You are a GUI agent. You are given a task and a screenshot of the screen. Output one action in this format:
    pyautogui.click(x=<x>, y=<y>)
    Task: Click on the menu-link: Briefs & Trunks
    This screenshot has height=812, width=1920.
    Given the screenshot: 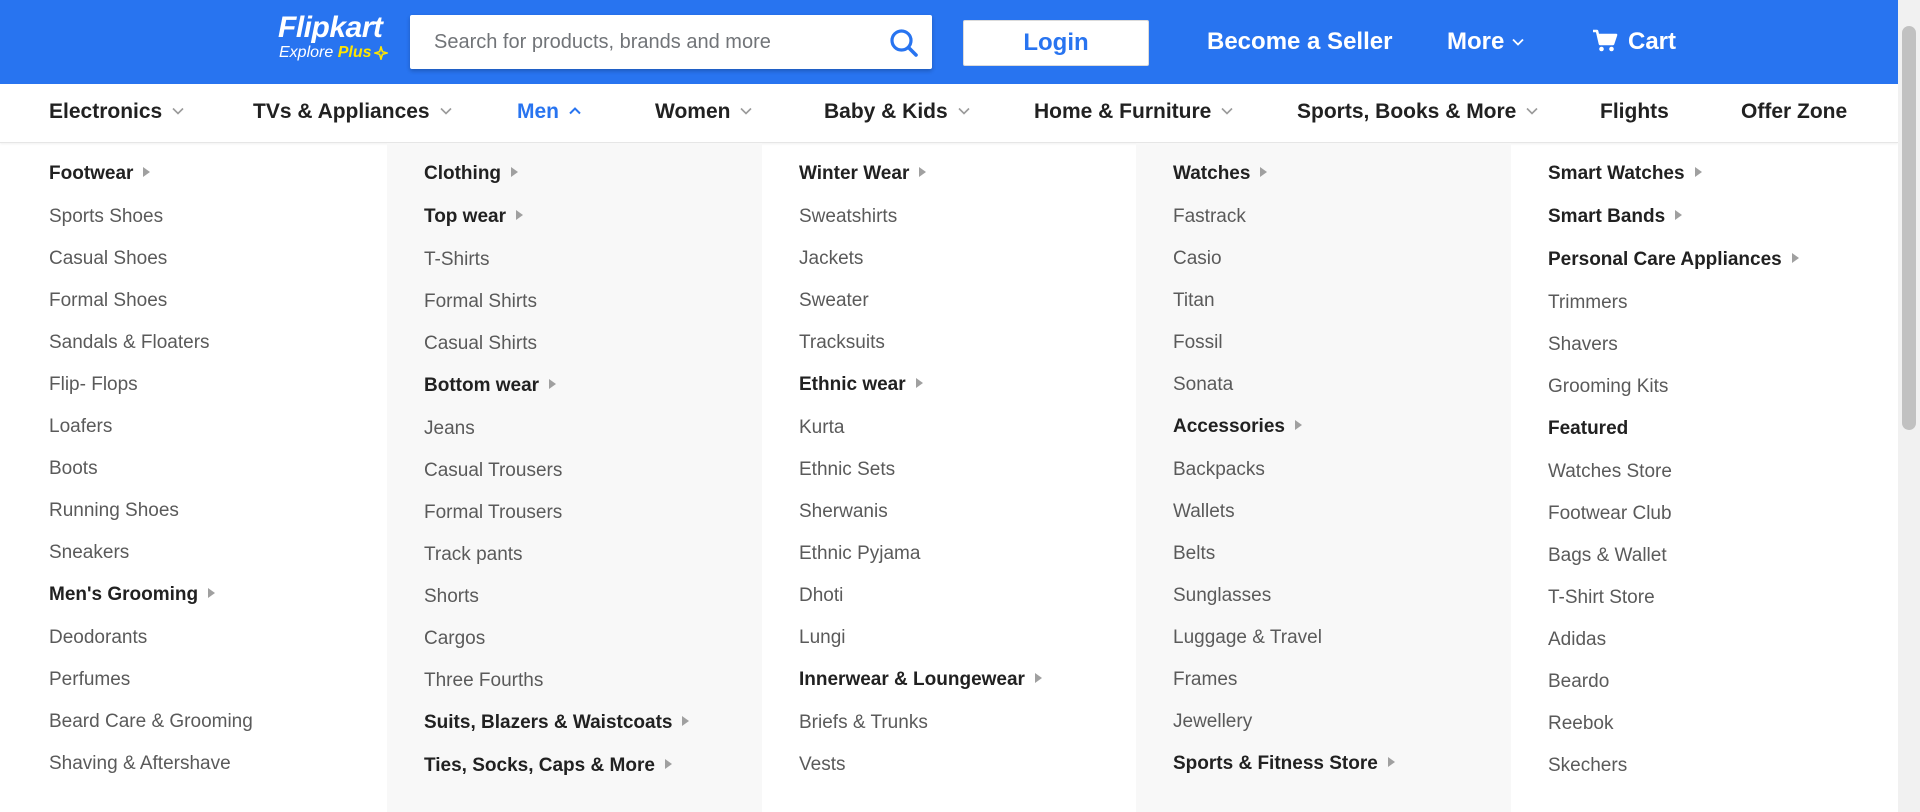 What is the action you would take?
    pyautogui.click(x=863, y=723)
    